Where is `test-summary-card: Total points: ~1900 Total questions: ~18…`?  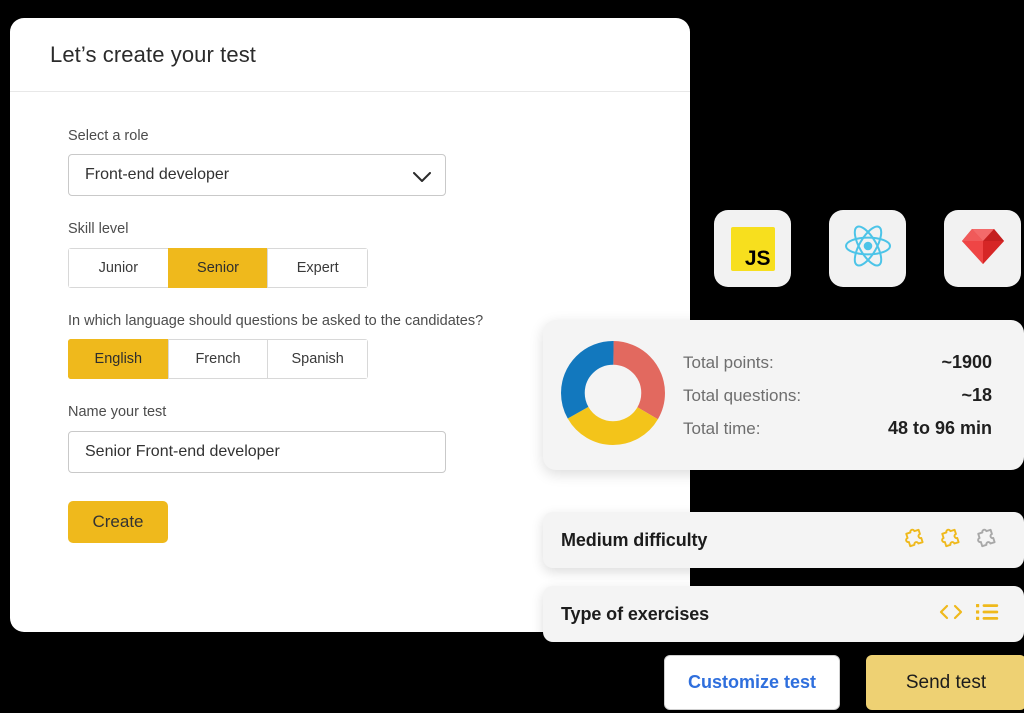
test-summary-card: Total points: ~1900 Total questions: ~18… is located at coordinates (783, 395).